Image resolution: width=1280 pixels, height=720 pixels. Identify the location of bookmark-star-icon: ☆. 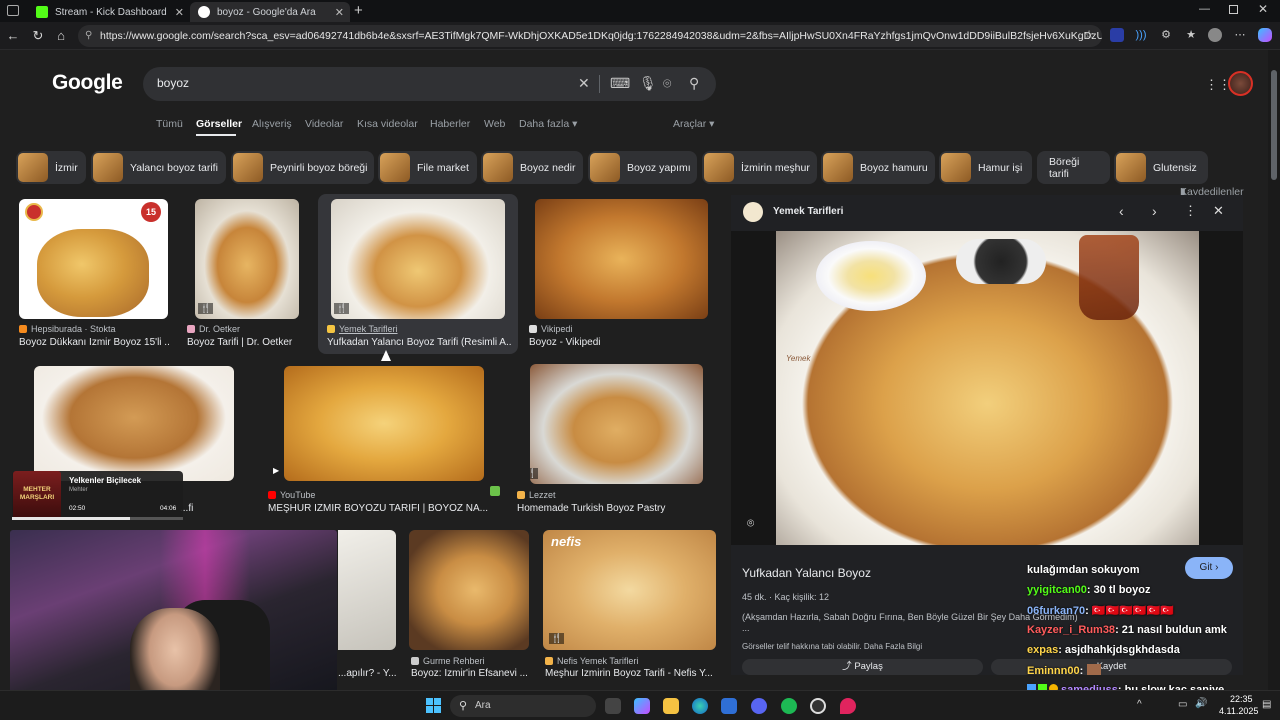
(1089, 35).